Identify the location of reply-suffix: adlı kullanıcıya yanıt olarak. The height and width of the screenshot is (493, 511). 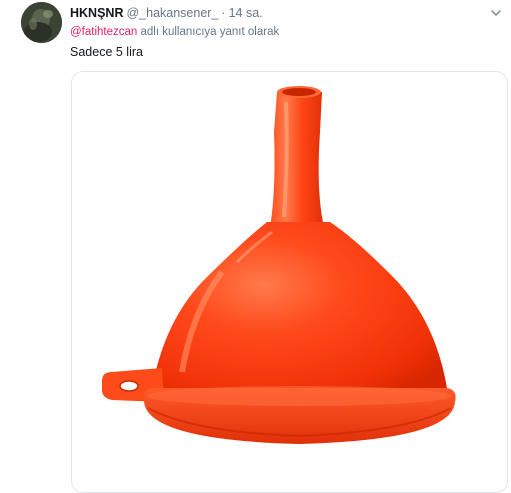
(210, 32).